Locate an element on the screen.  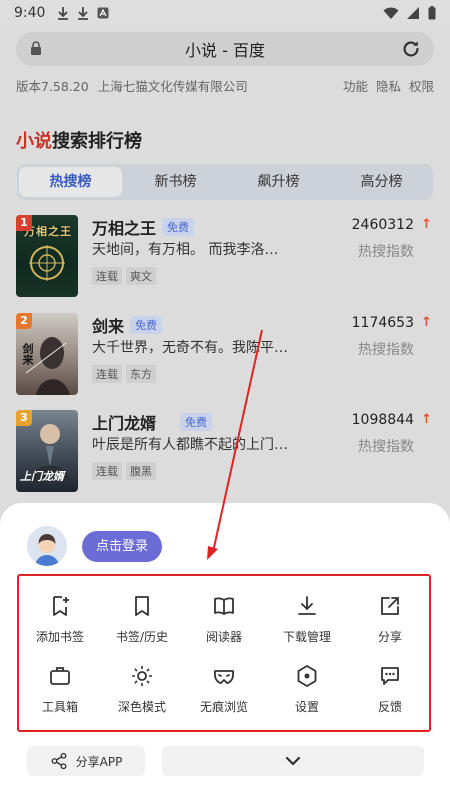
book-title: 剑来 is located at coordinates (108, 325).